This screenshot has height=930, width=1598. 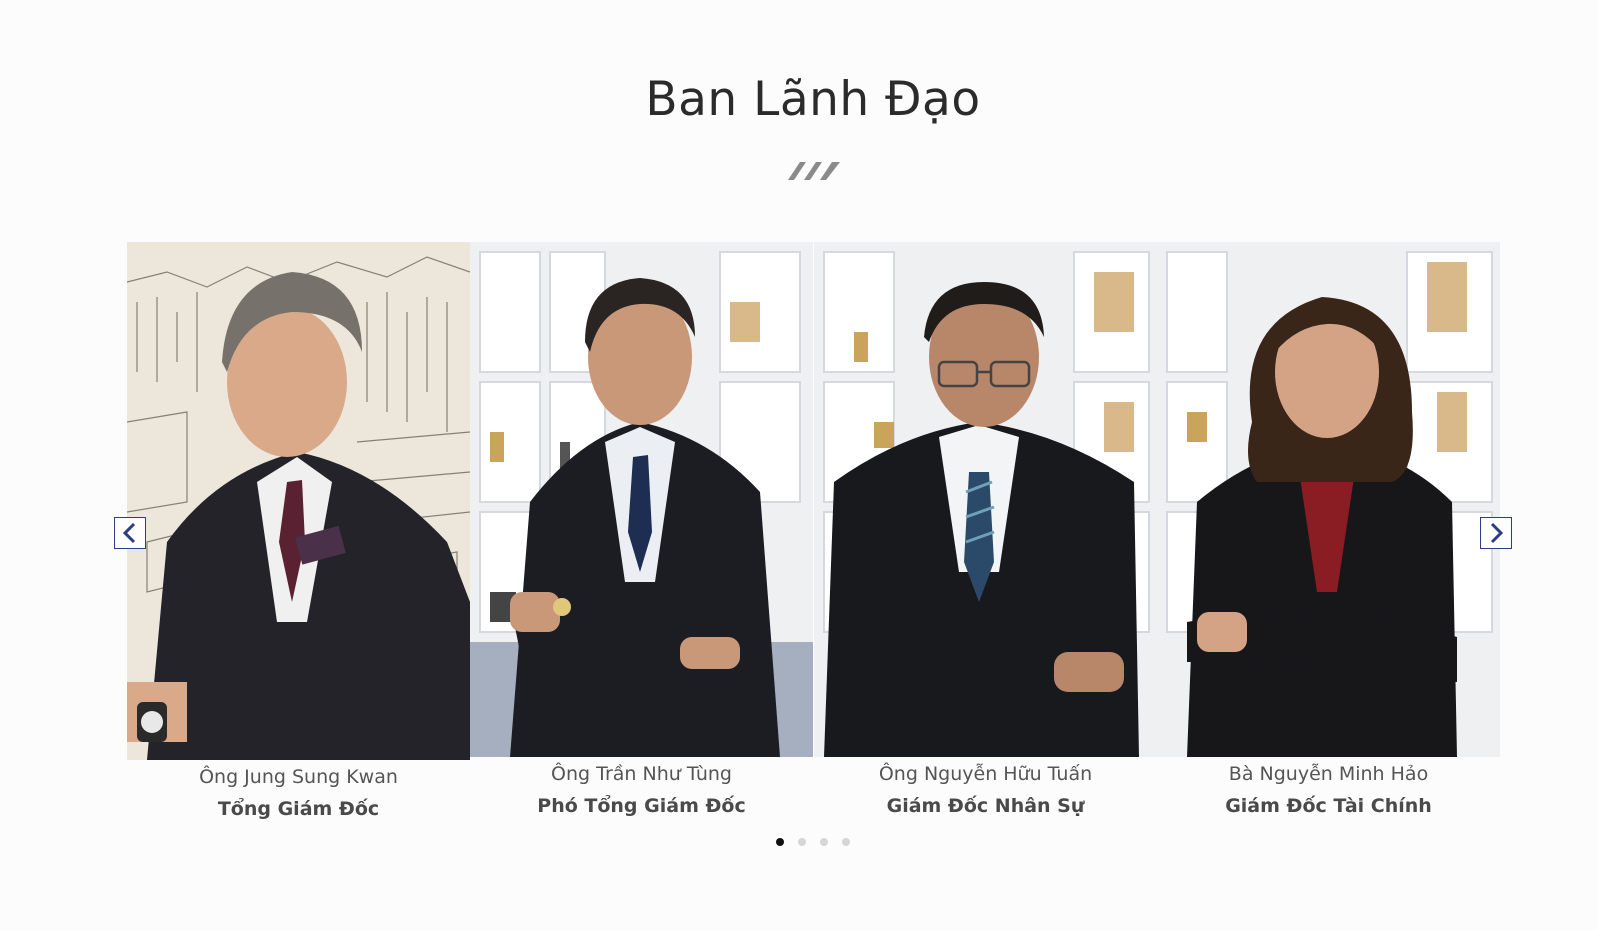 What do you see at coordinates (298, 809) in the screenshot?
I see `member-role: Tổng Giám Đốc` at bounding box center [298, 809].